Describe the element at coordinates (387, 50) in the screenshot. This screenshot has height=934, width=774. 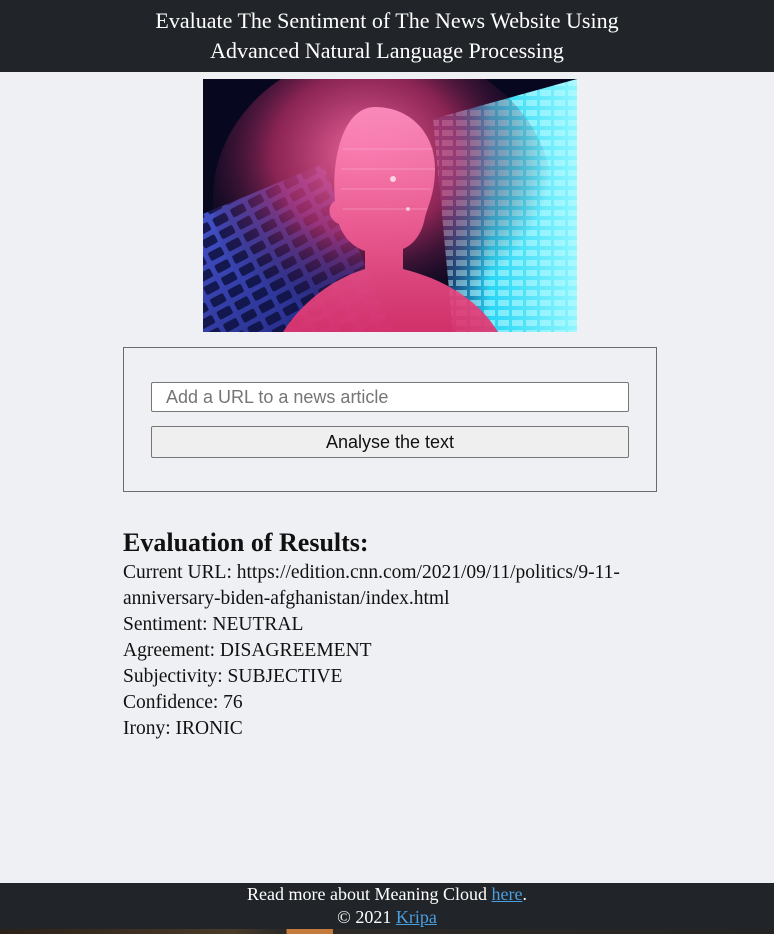
I see `page-title-line-2: Advanced Natural Language Processing` at that location.